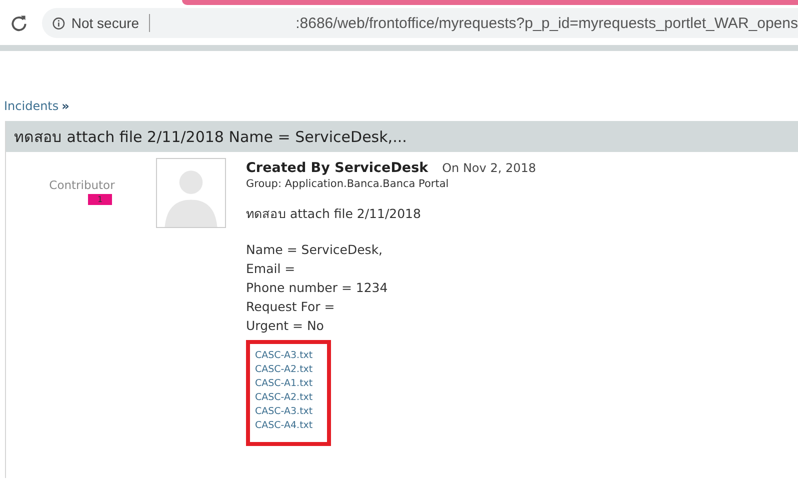  What do you see at coordinates (317, 288) in the screenshot?
I see `field-line: Phone number = 1234` at bounding box center [317, 288].